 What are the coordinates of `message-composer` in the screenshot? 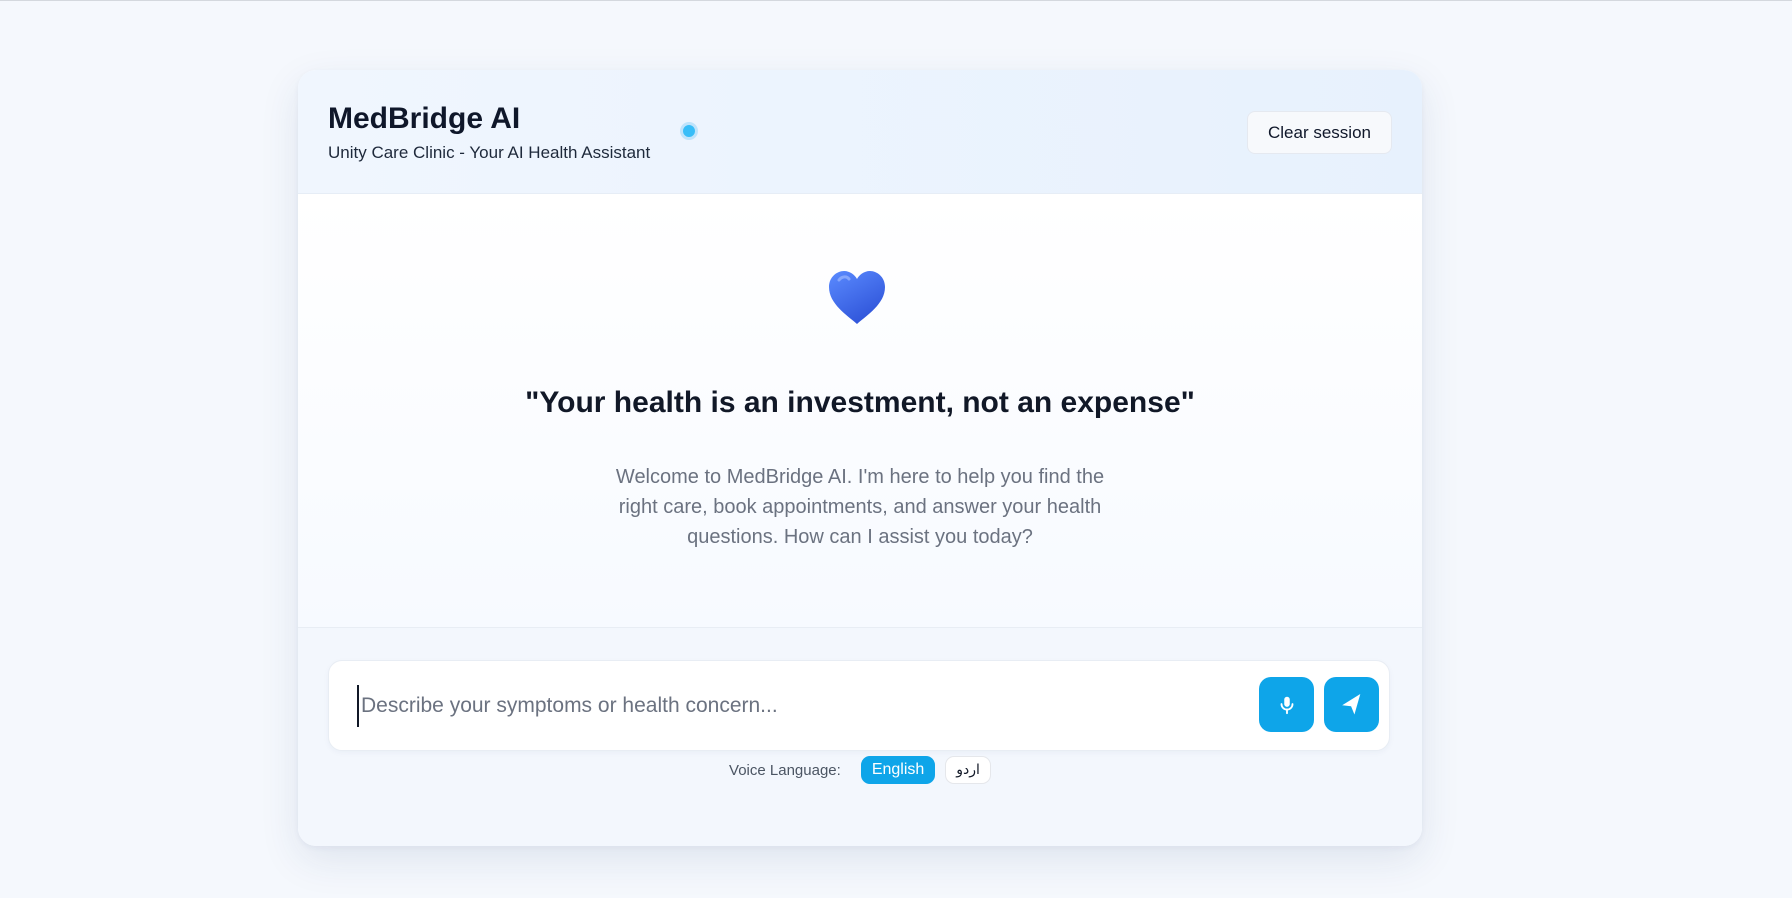 It's located at (859, 705).